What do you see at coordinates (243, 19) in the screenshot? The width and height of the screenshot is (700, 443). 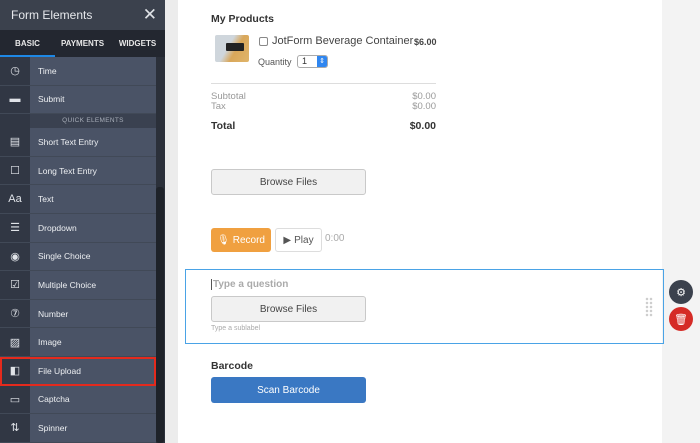 I see `products-title: My Products` at bounding box center [243, 19].